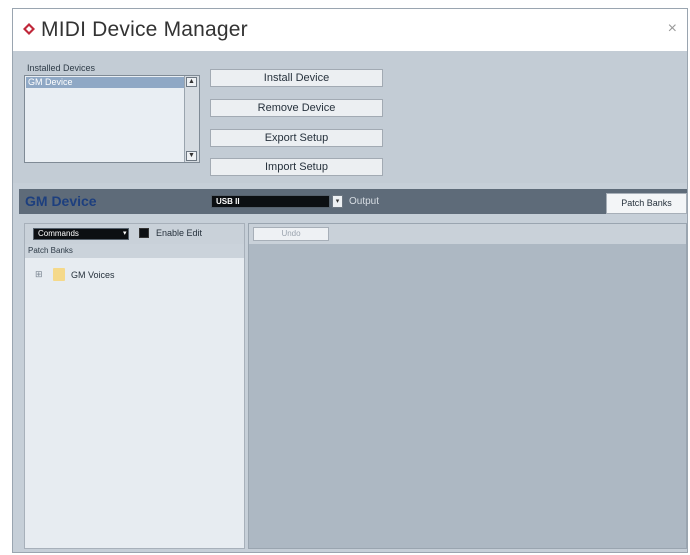 The image size is (690, 555). I want to click on enable-edit-label: Enable Edit, so click(179, 233).